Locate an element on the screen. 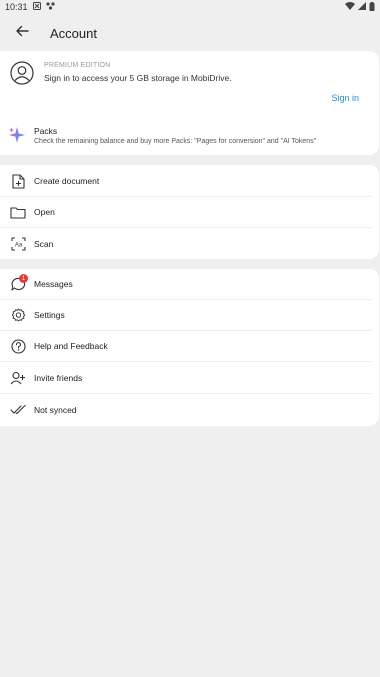  folder-icon is located at coordinates (17, 212).